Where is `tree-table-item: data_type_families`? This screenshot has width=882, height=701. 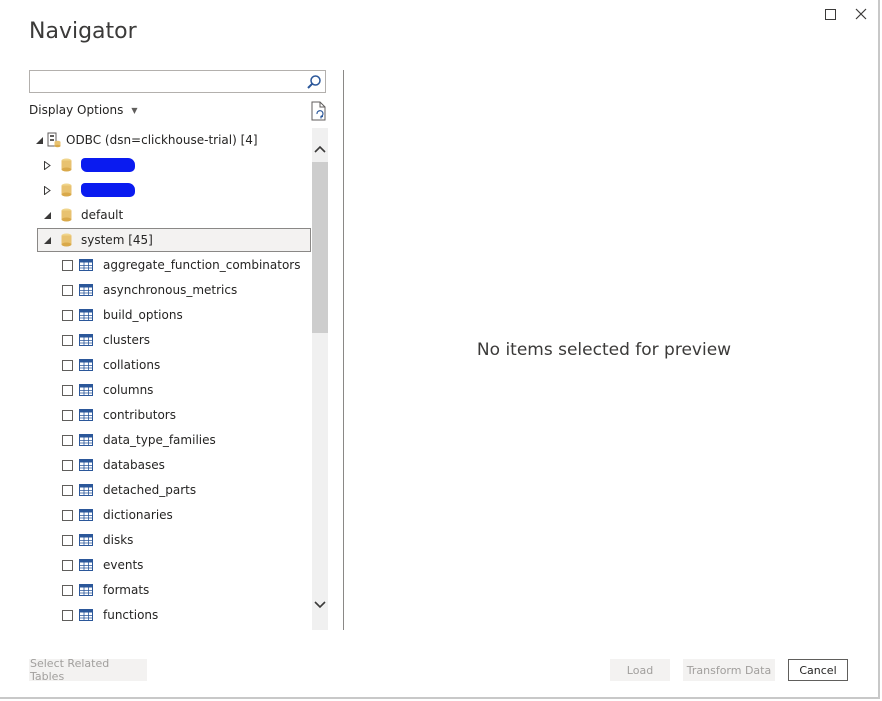
tree-table-item: data_type_families is located at coordinates (139, 440).